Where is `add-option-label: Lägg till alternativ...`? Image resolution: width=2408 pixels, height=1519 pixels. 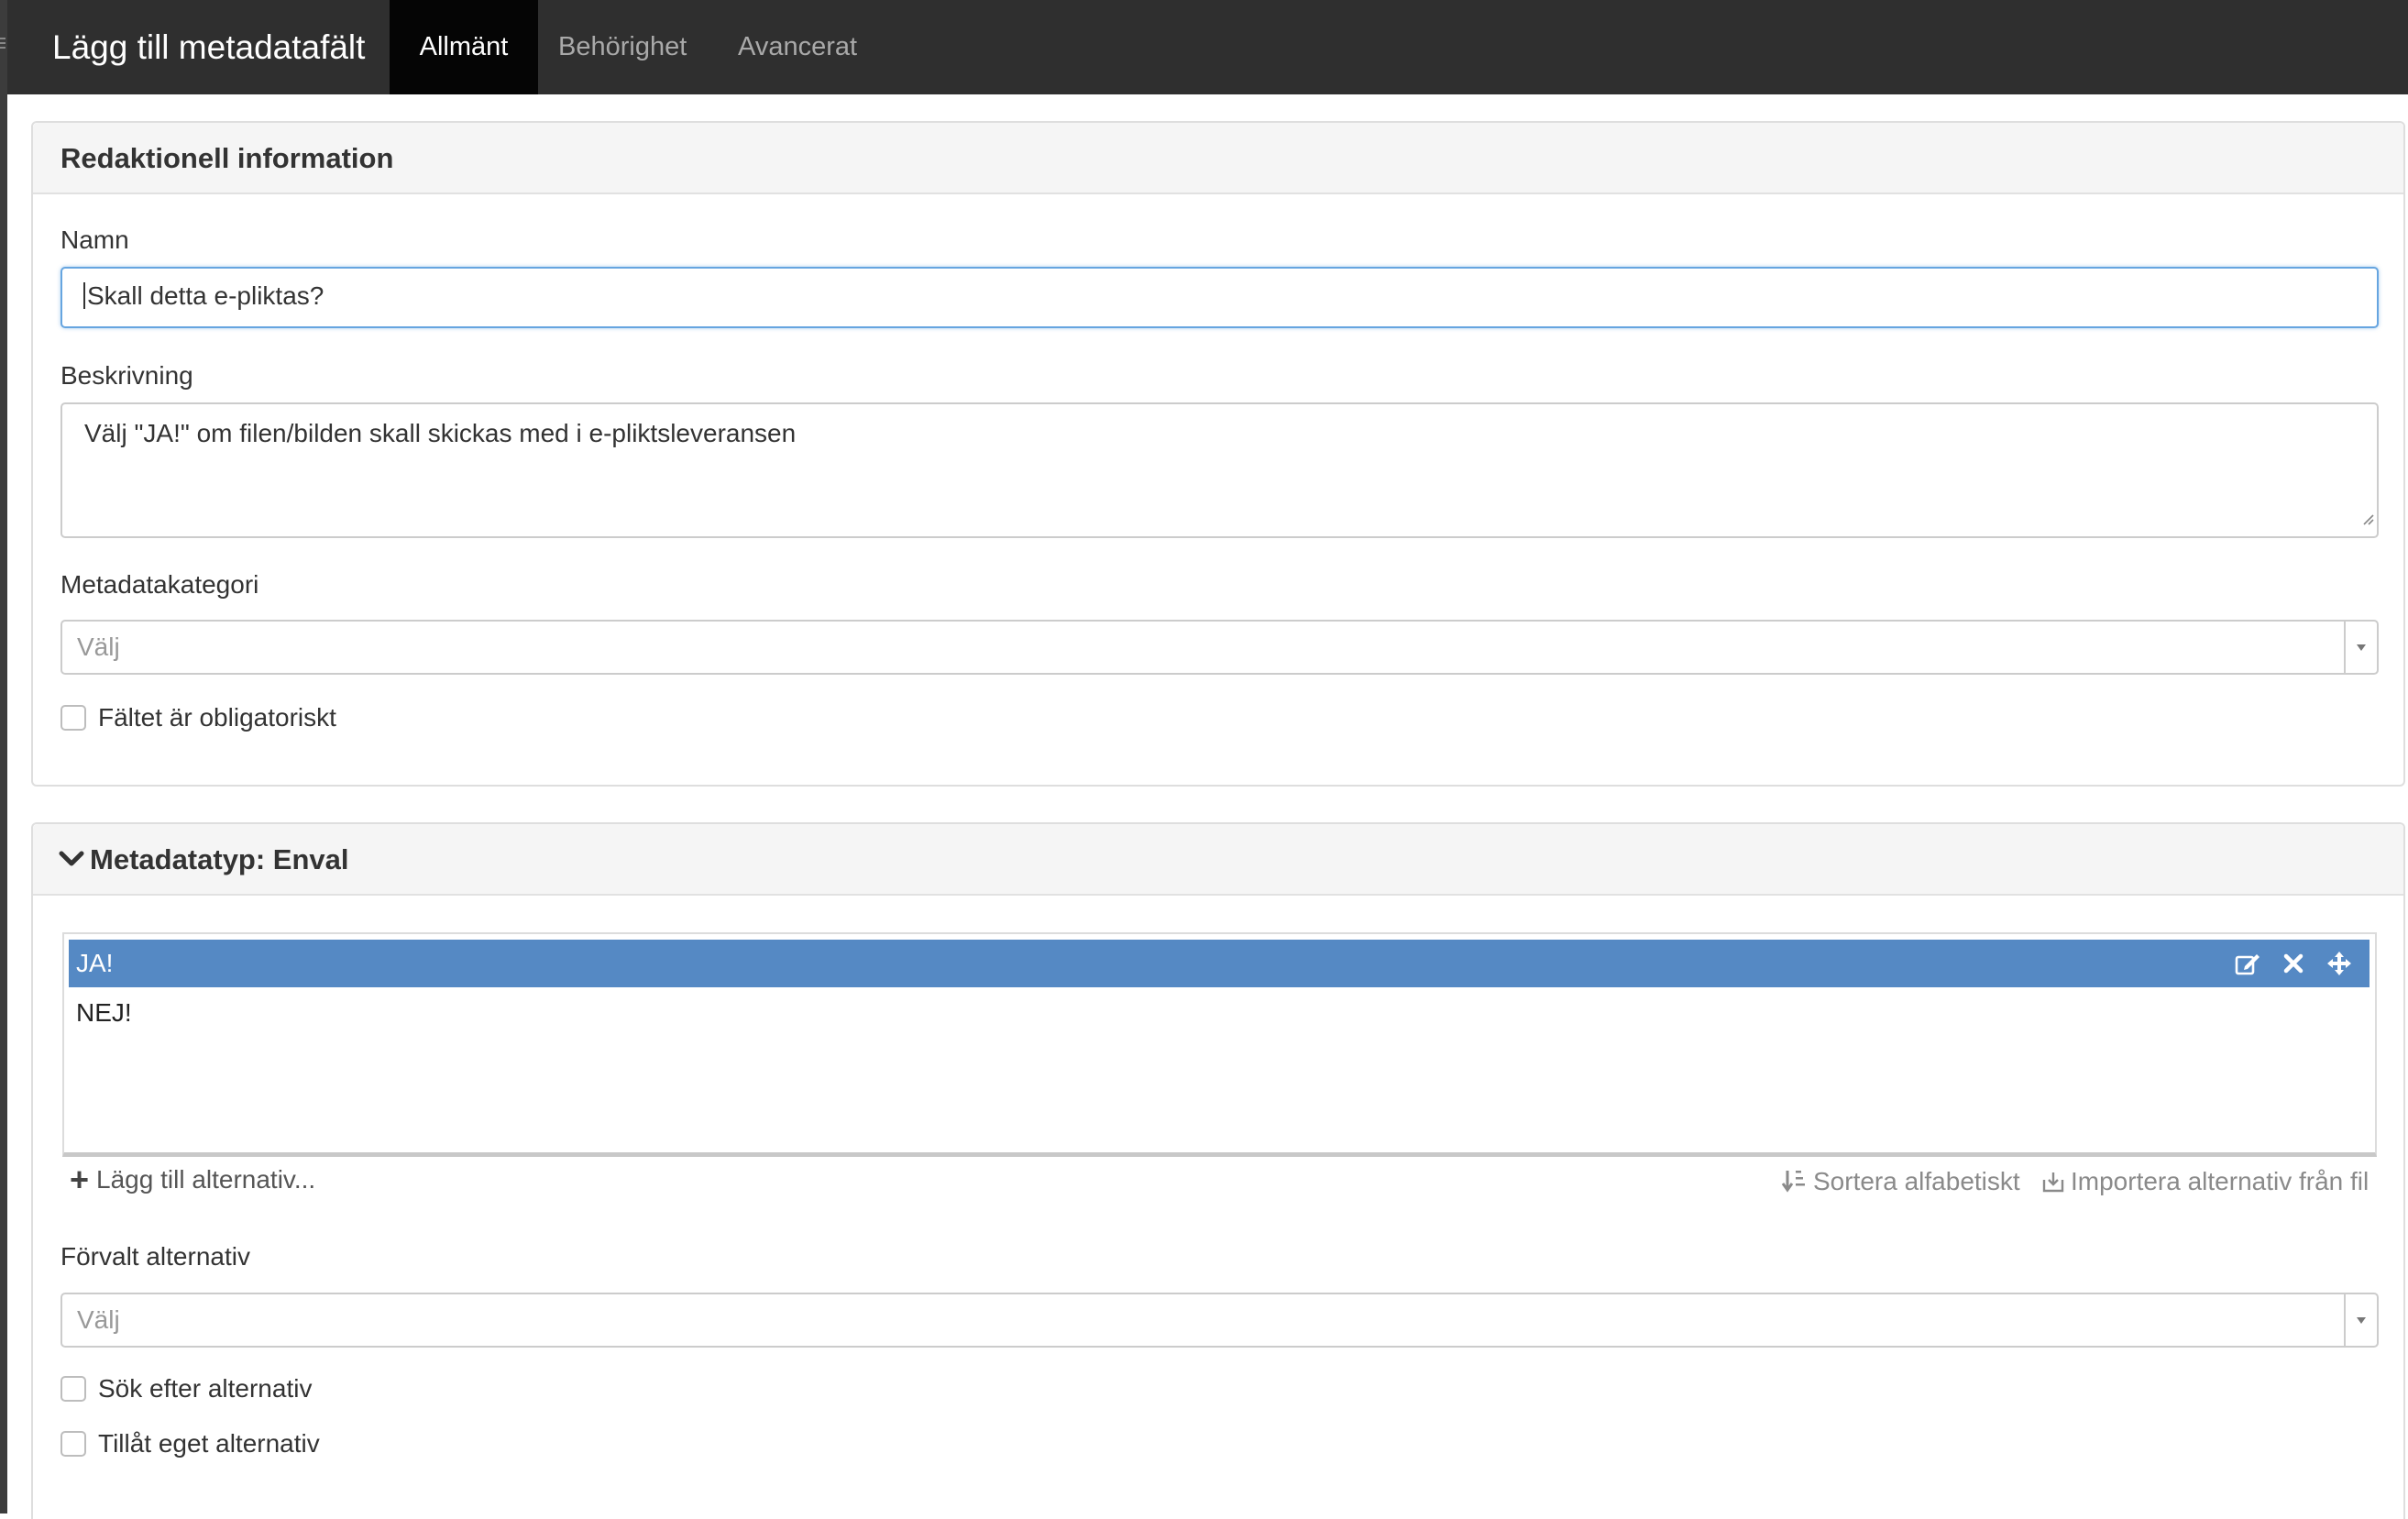
add-option-label: Lägg till alternativ... is located at coordinates (206, 1179).